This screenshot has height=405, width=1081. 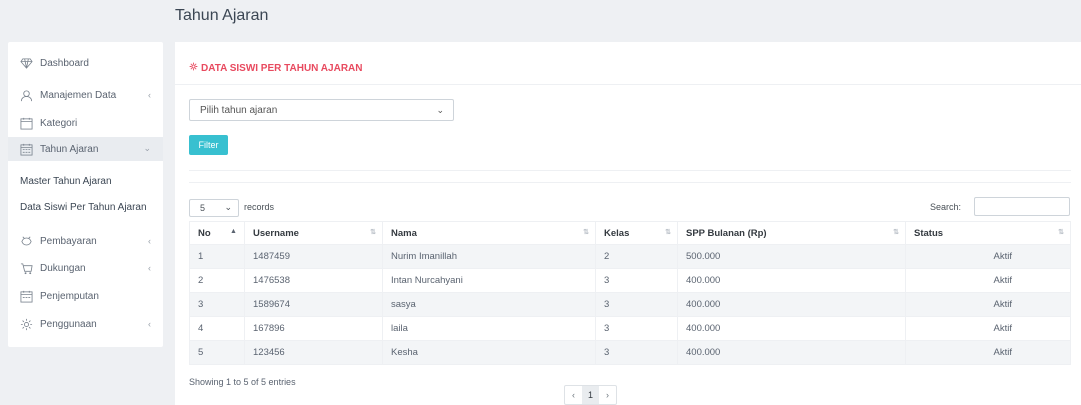 I want to click on table-info: Showing 1 to 5 of 5 entries, so click(x=242, y=382).